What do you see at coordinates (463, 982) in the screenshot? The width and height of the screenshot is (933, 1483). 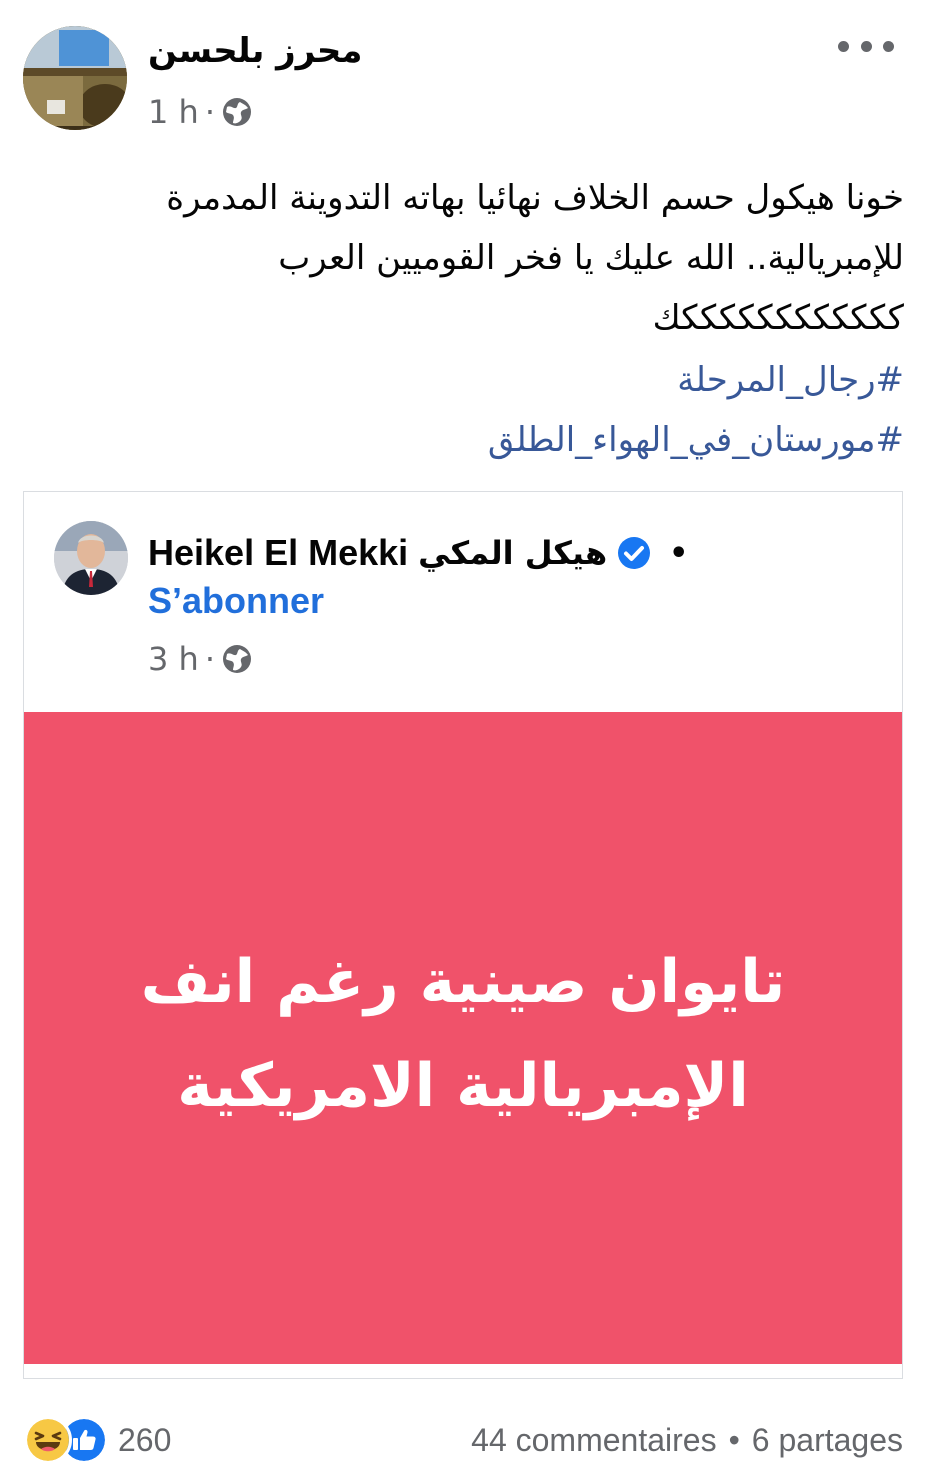 I see `image-text-line: تايوان صينية رغم انف` at bounding box center [463, 982].